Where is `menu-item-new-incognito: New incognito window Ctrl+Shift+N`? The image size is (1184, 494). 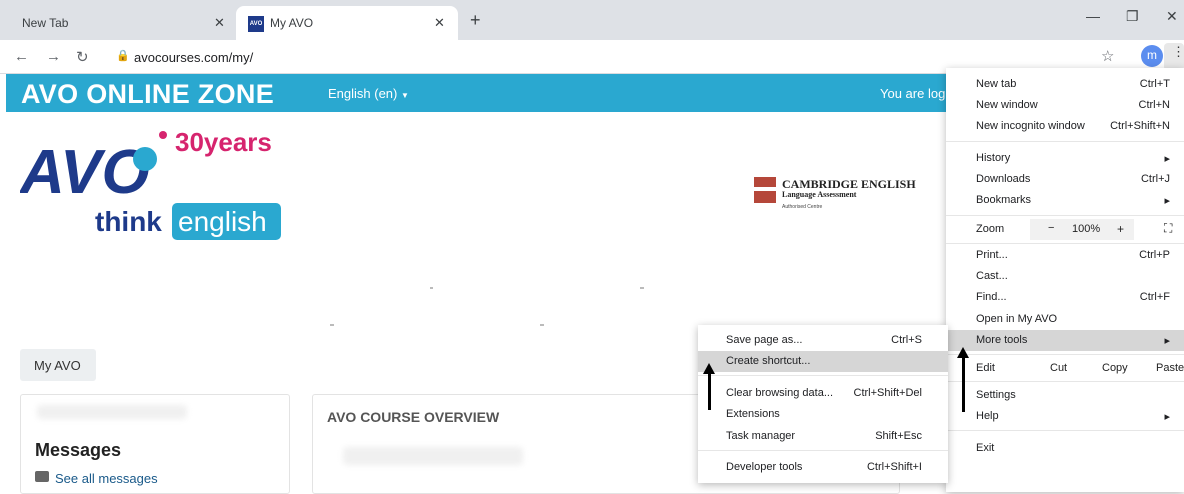
menu-item-new-incognito: New incognito window Ctrl+Shift+N is located at coordinates (1065, 126).